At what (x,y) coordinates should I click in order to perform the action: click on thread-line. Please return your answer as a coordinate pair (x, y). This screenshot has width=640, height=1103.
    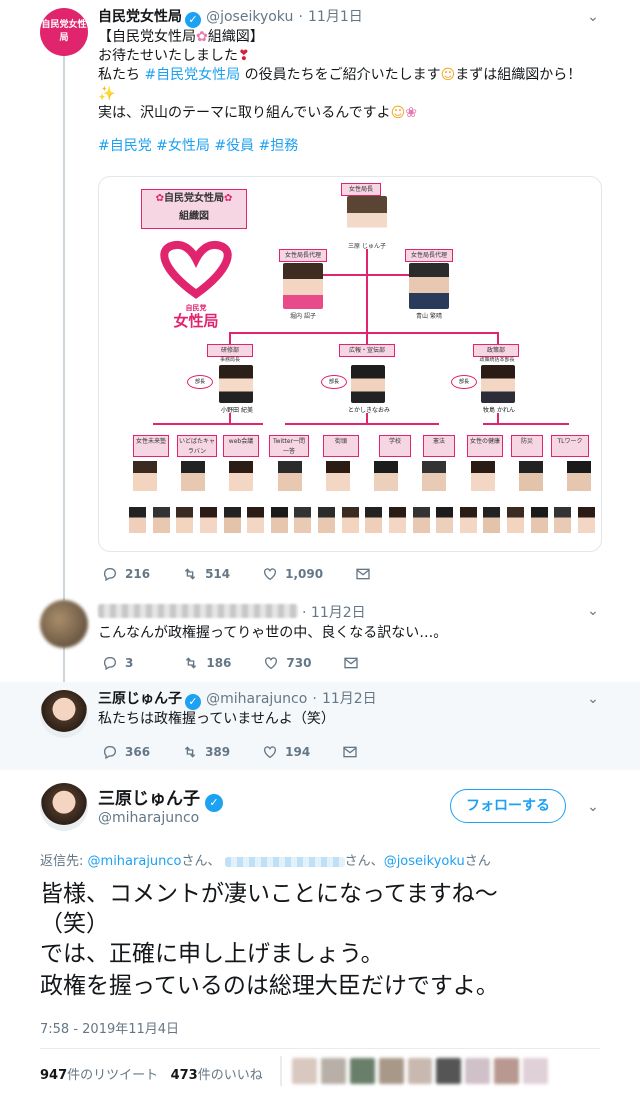
    Looking at the image, I should click on (64, 370).